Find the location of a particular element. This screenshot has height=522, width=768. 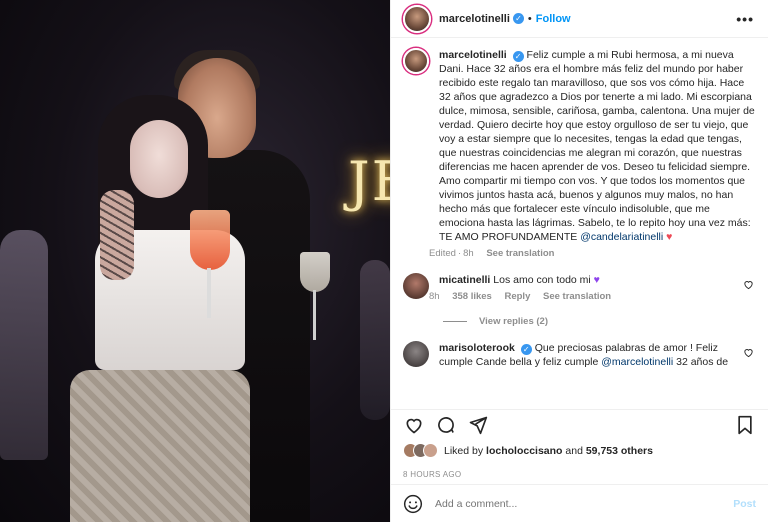

post-header: marcelotinelli ✓ • Follow ••• is located at coordinates (579, 19).